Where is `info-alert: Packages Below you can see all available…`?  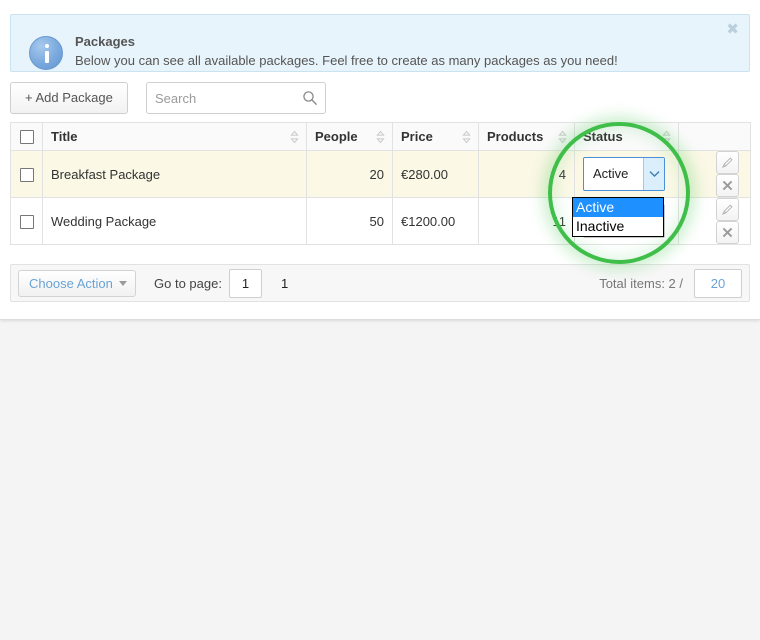 info-alert: Packages Below you can see all available… is located at coordinates (380, 43).